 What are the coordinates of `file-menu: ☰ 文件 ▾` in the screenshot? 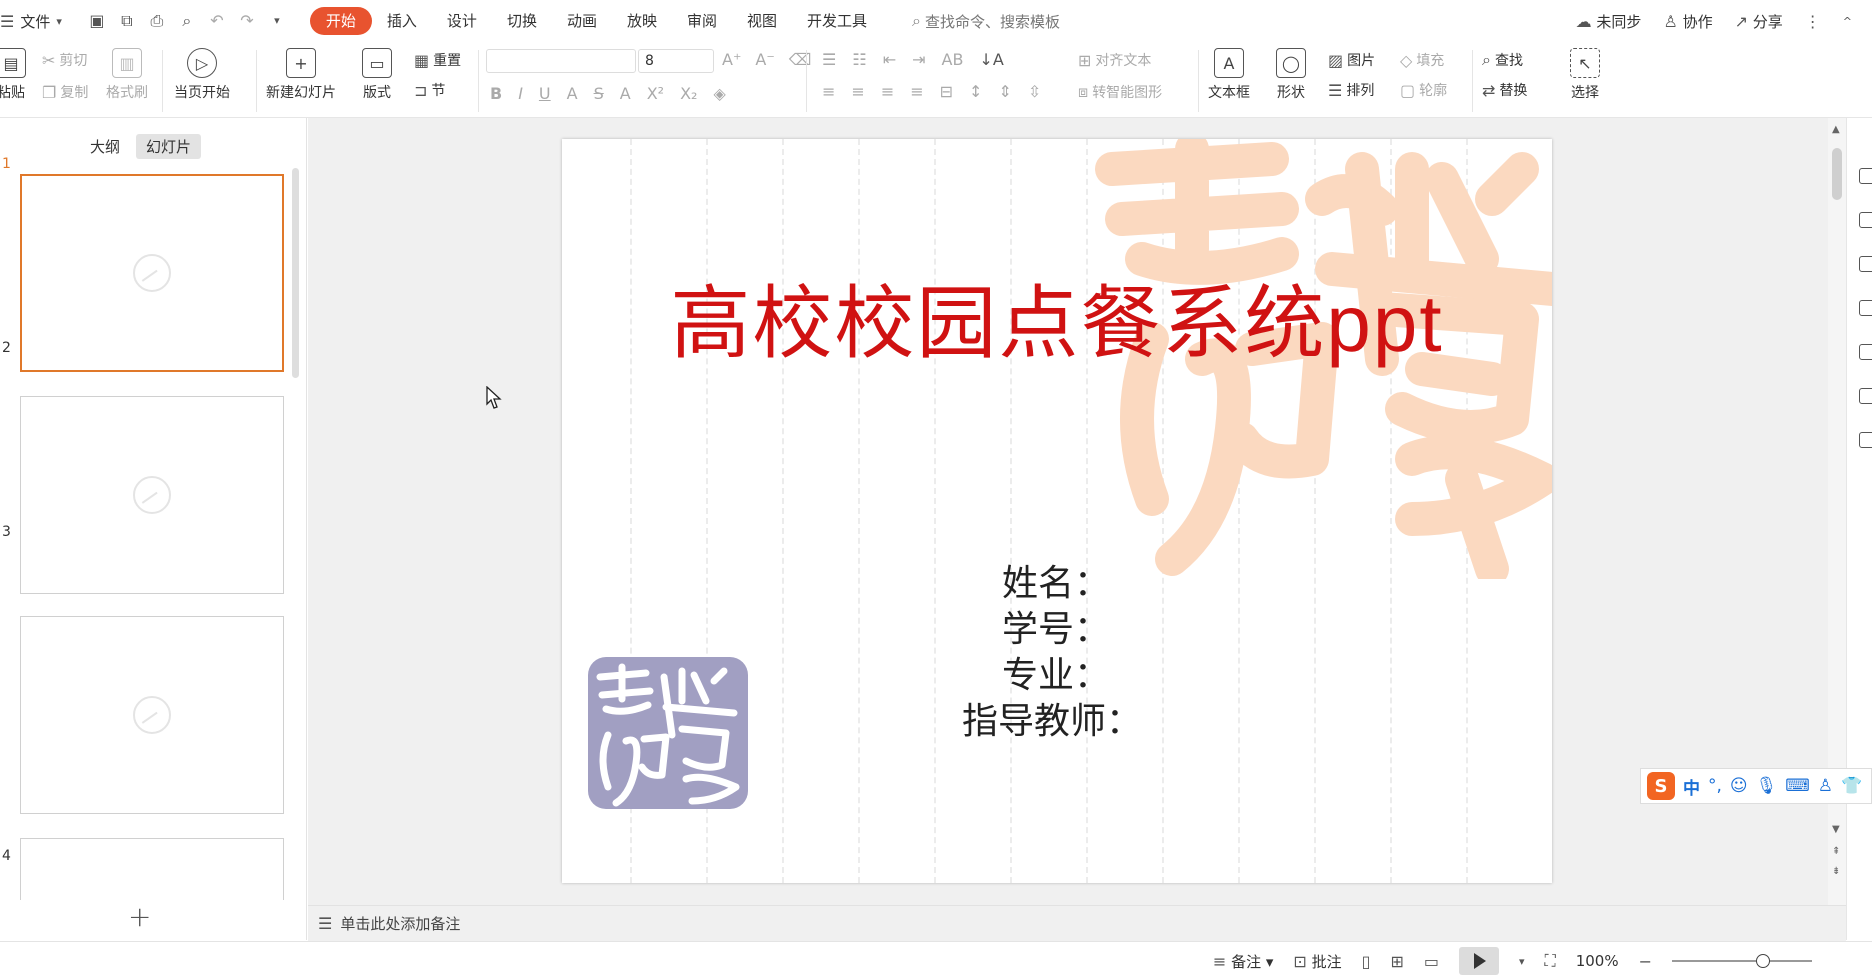 It's located at (31, 21).